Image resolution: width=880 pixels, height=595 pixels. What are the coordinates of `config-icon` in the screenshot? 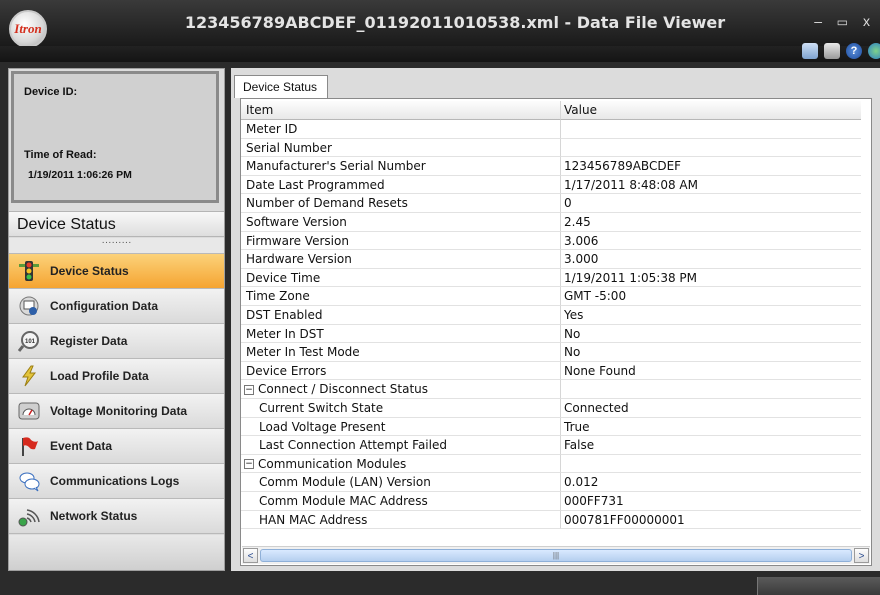 It's located at (29, 306).